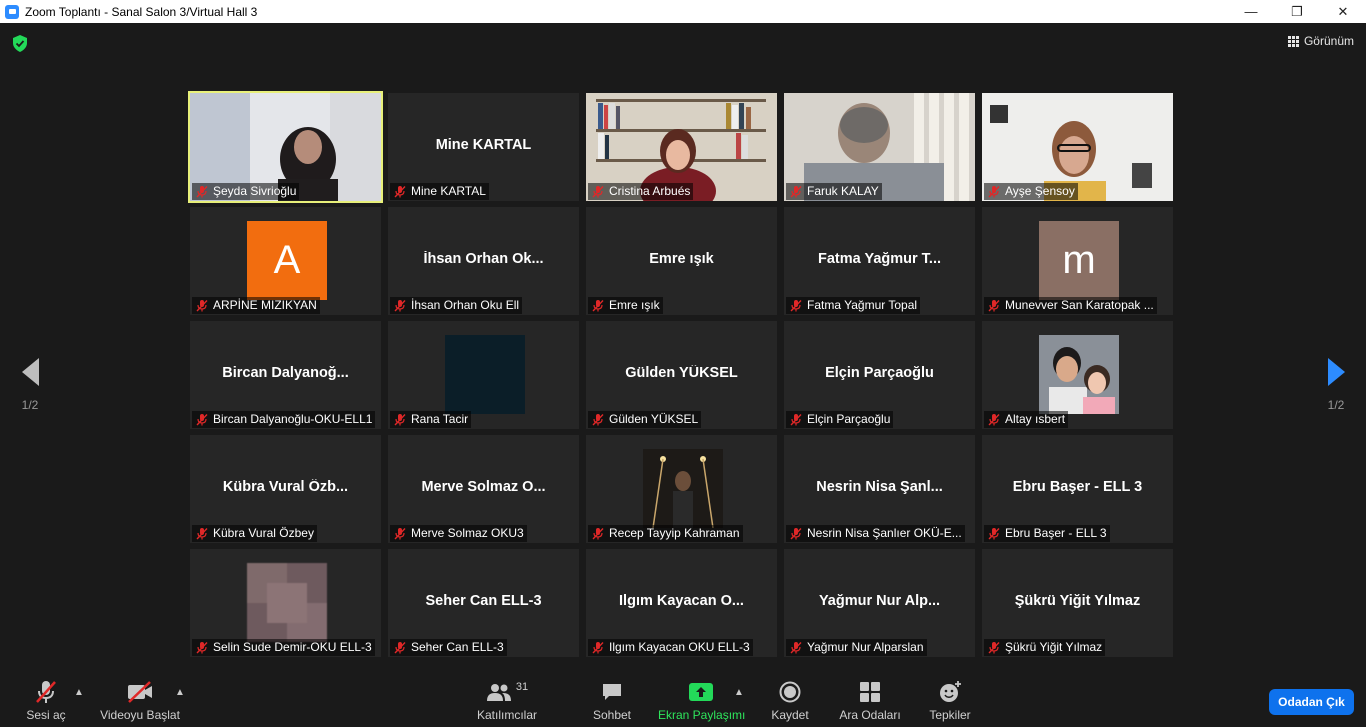  What do you see at coordinates (879, 375) in the screenshot?
I see `participant-tile: Elçin Parçaoğlu Elçin Parçaoğlu` at bounding box center [879, 375].